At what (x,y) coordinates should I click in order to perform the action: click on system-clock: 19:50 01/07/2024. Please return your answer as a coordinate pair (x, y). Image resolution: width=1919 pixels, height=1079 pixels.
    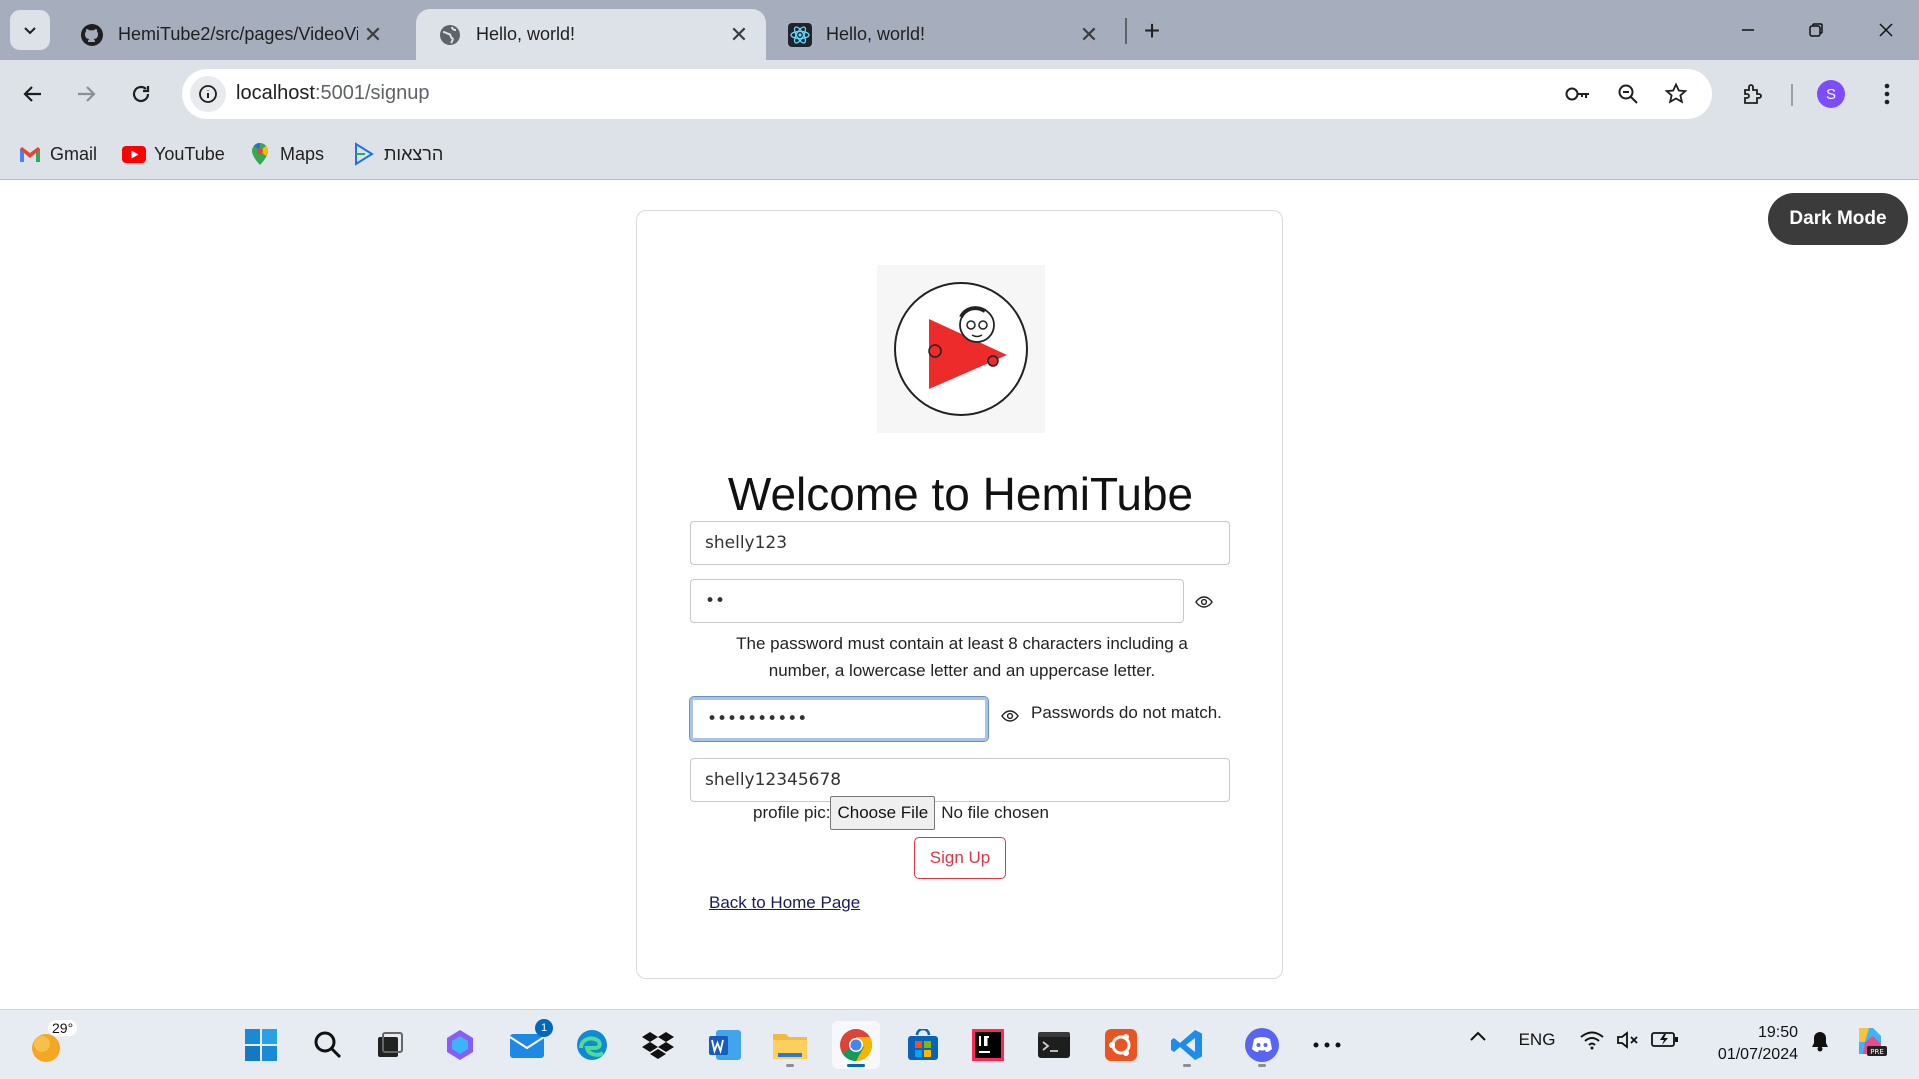
    Looking at the image, I should click on (1748, 1044).